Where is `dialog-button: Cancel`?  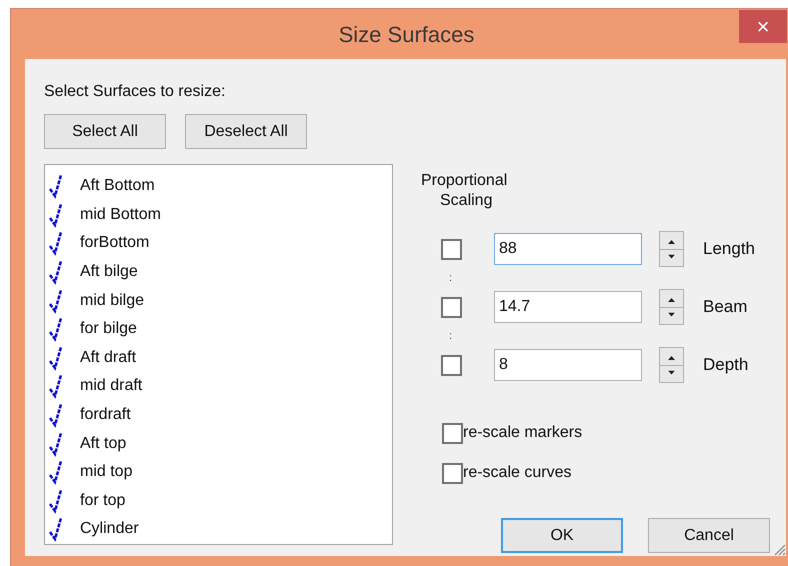 dialog-button: Cancel is located at coordinates (709, 535).